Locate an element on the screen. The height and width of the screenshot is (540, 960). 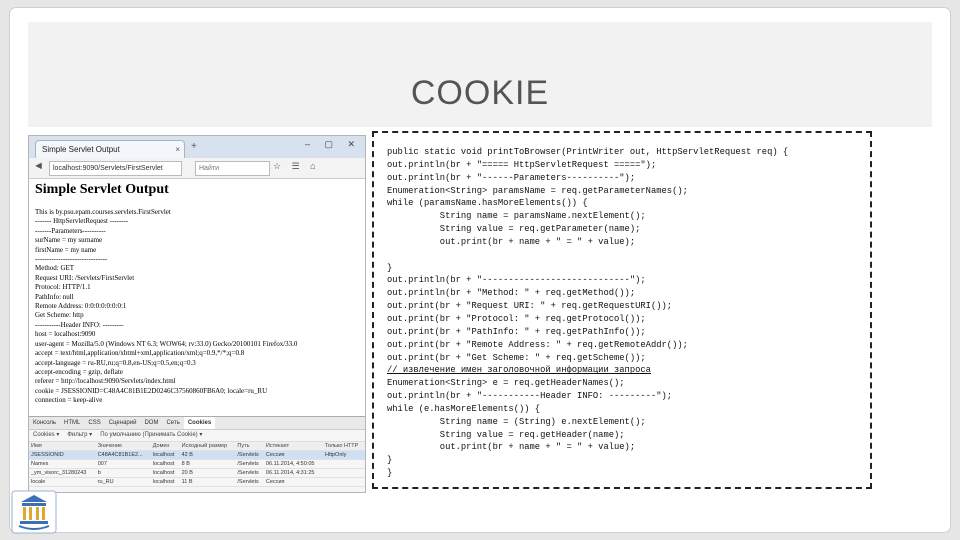
table-cell: HttpOnly is located at coordinates (343, 455).